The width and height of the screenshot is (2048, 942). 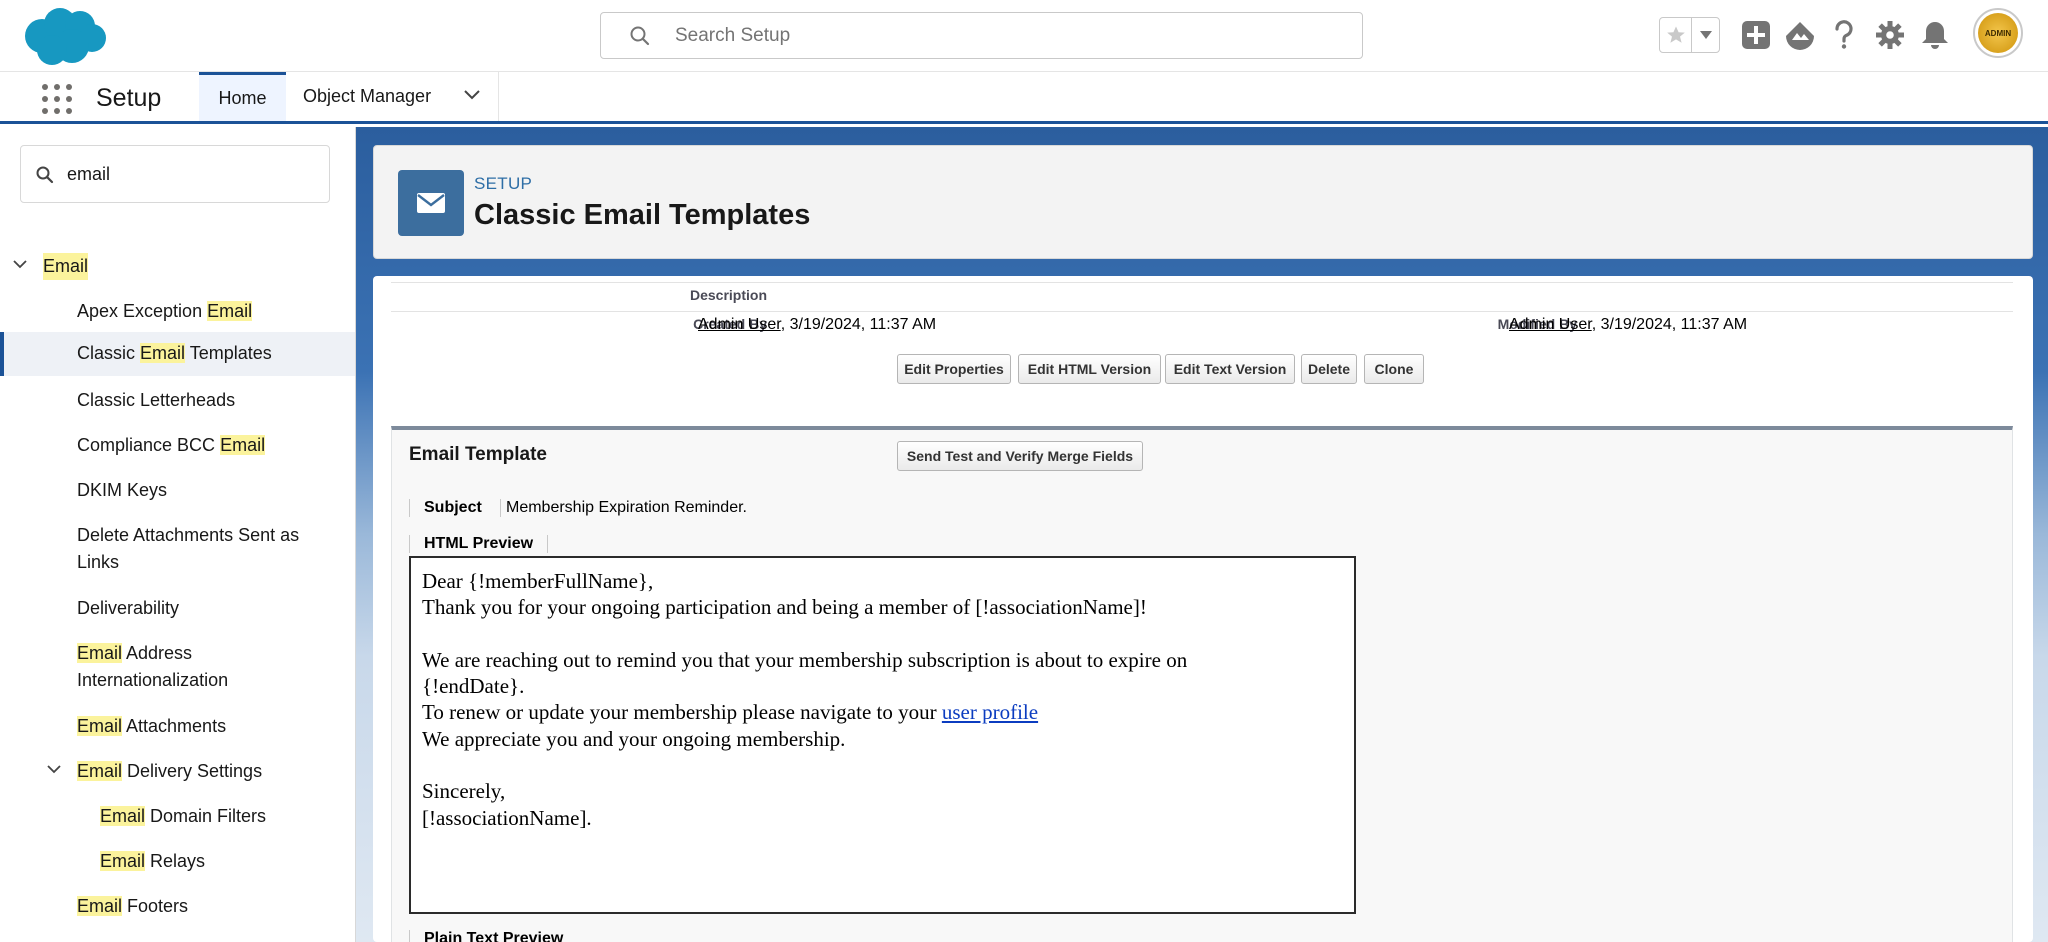 What do you see at coordinates (98, 562) in the screenshot?
I see `tree-item-label-line2: Links` at bounding box center [98, 562].